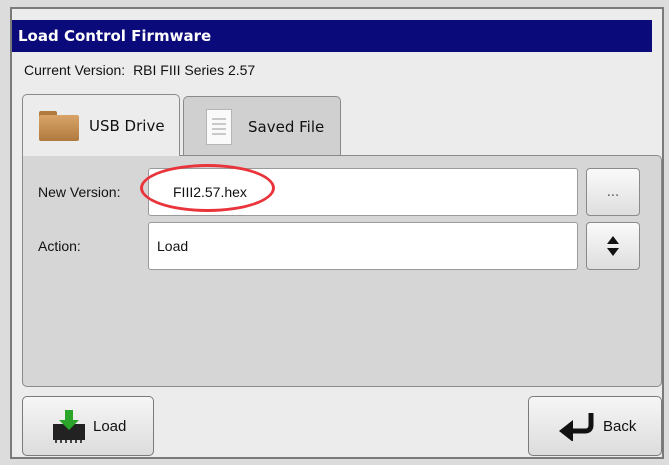 This screenshot has height=465, width=669. What do you see at coordinates (576, 427) in the screenshot?
I see `back-arrow-icon` at bounding box center [576, 427].